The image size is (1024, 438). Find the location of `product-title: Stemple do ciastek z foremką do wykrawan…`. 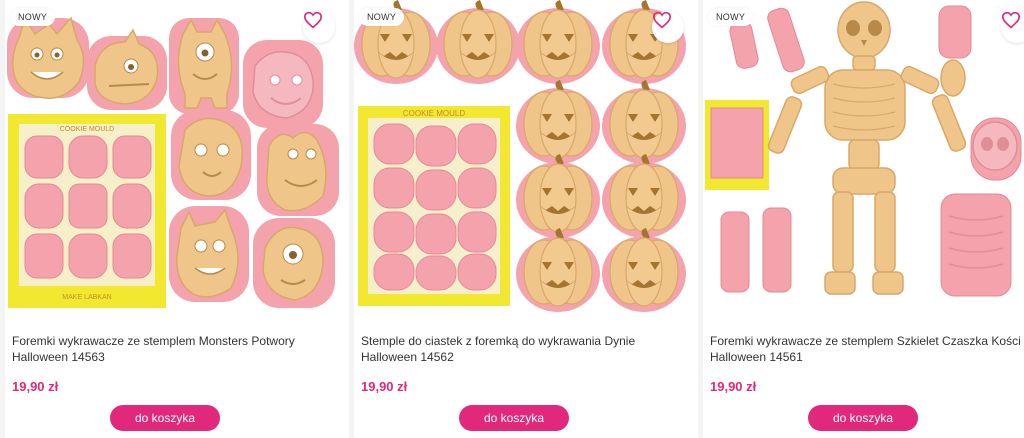

product-title: Stemple do ciastek z foremką do wykrawan… is located at coordinates (526, 349).